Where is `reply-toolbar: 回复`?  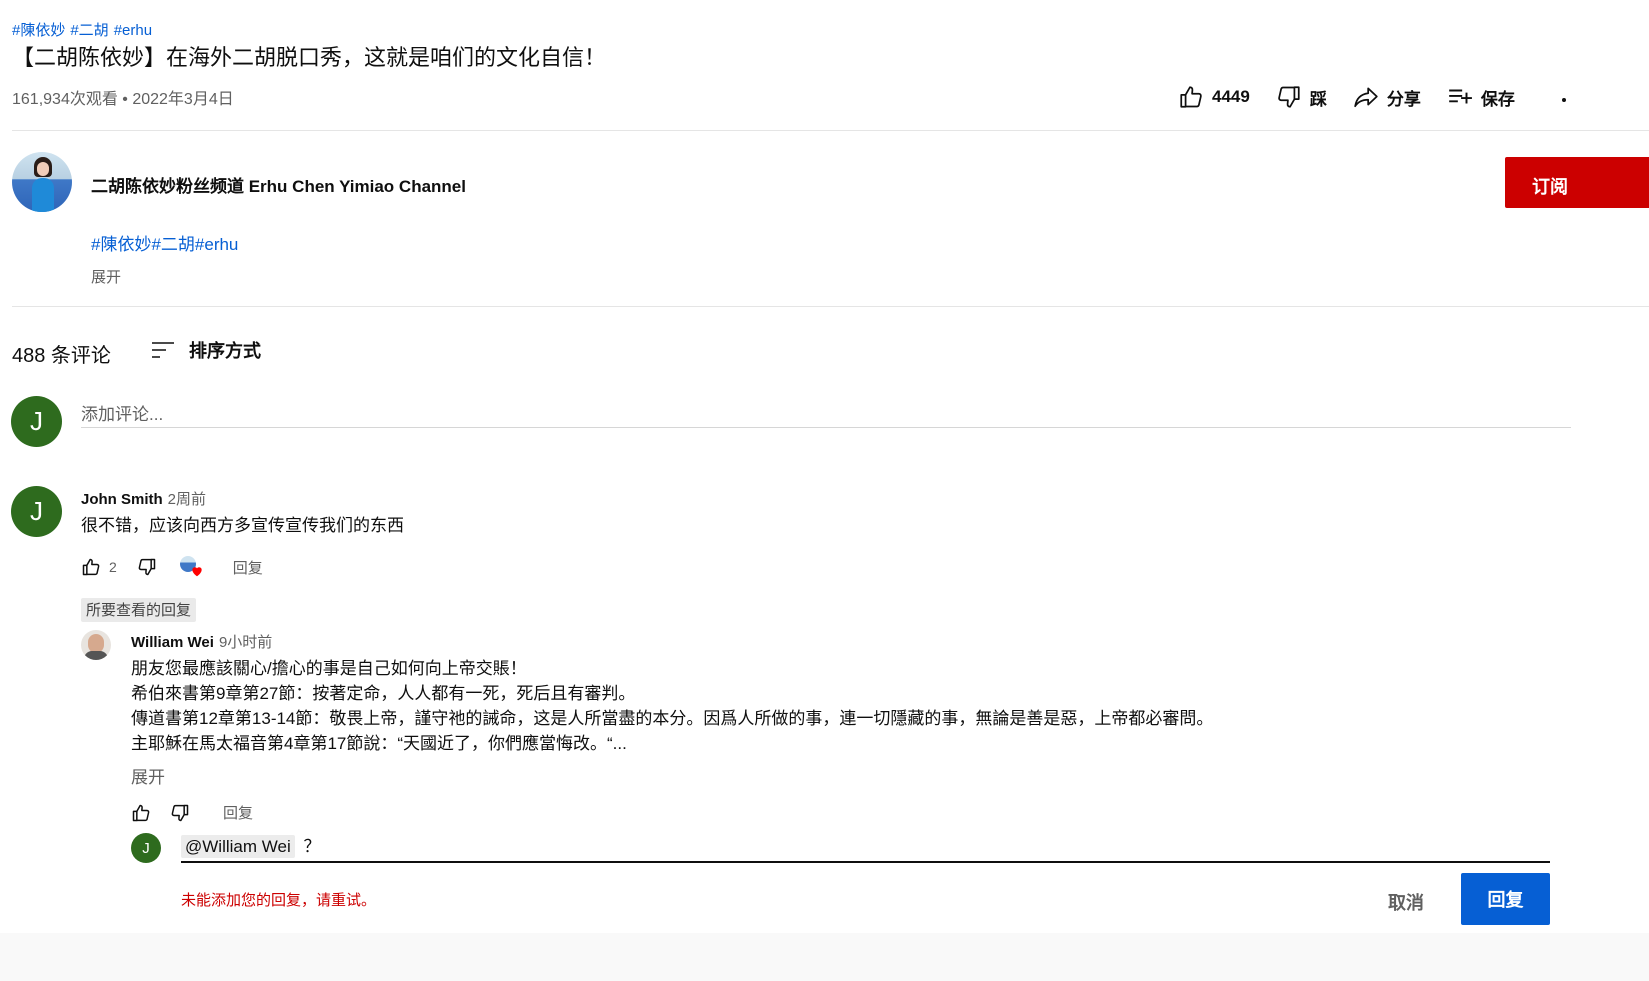
reply-toolbar: 回复 is located at coordinates (192, 812).